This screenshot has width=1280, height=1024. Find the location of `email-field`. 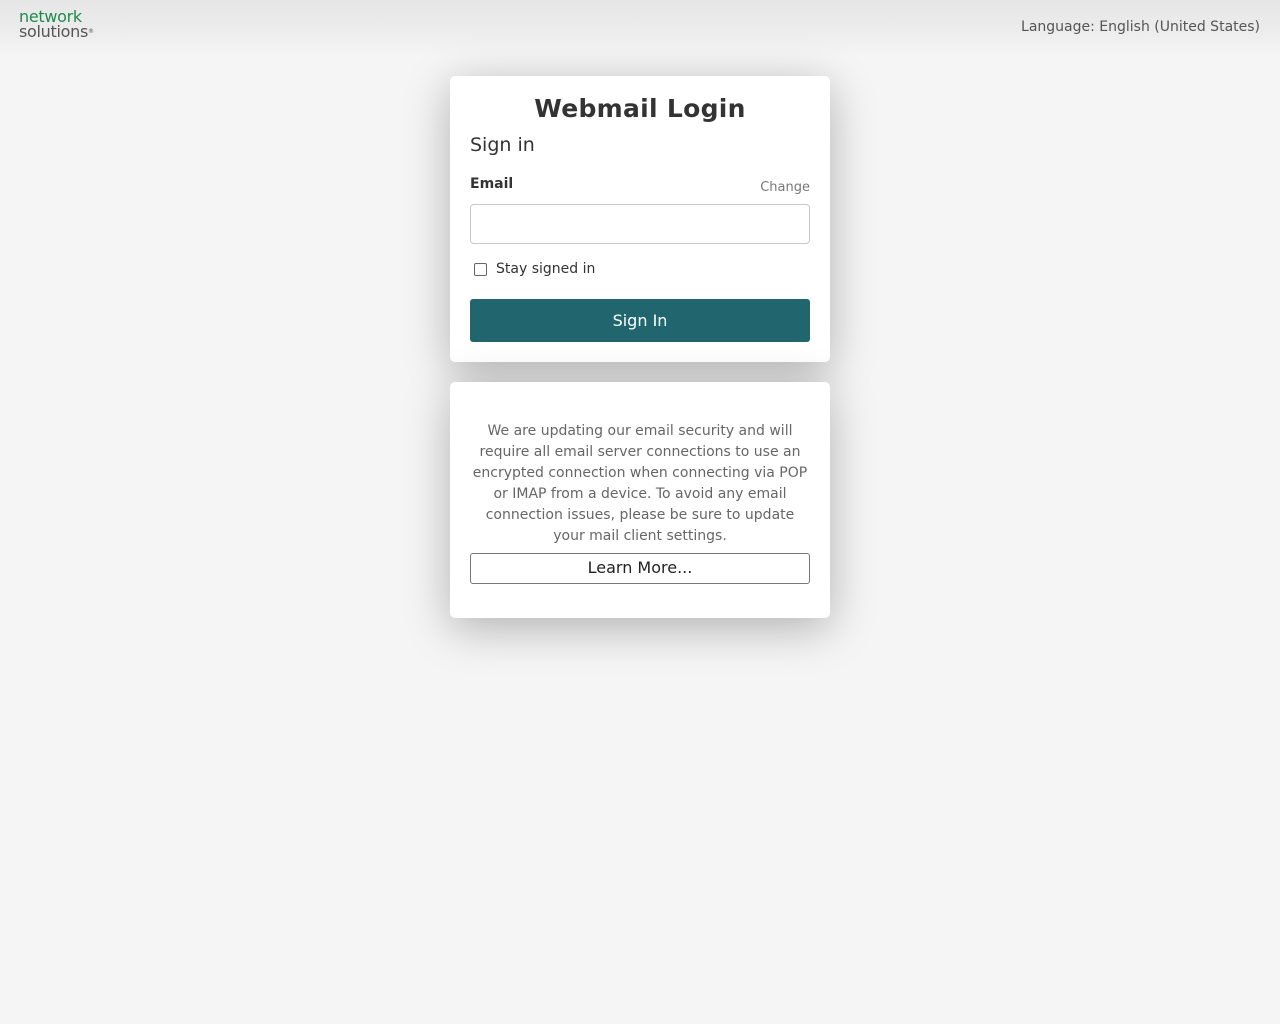

email-field is located at coordinates (640, 224).